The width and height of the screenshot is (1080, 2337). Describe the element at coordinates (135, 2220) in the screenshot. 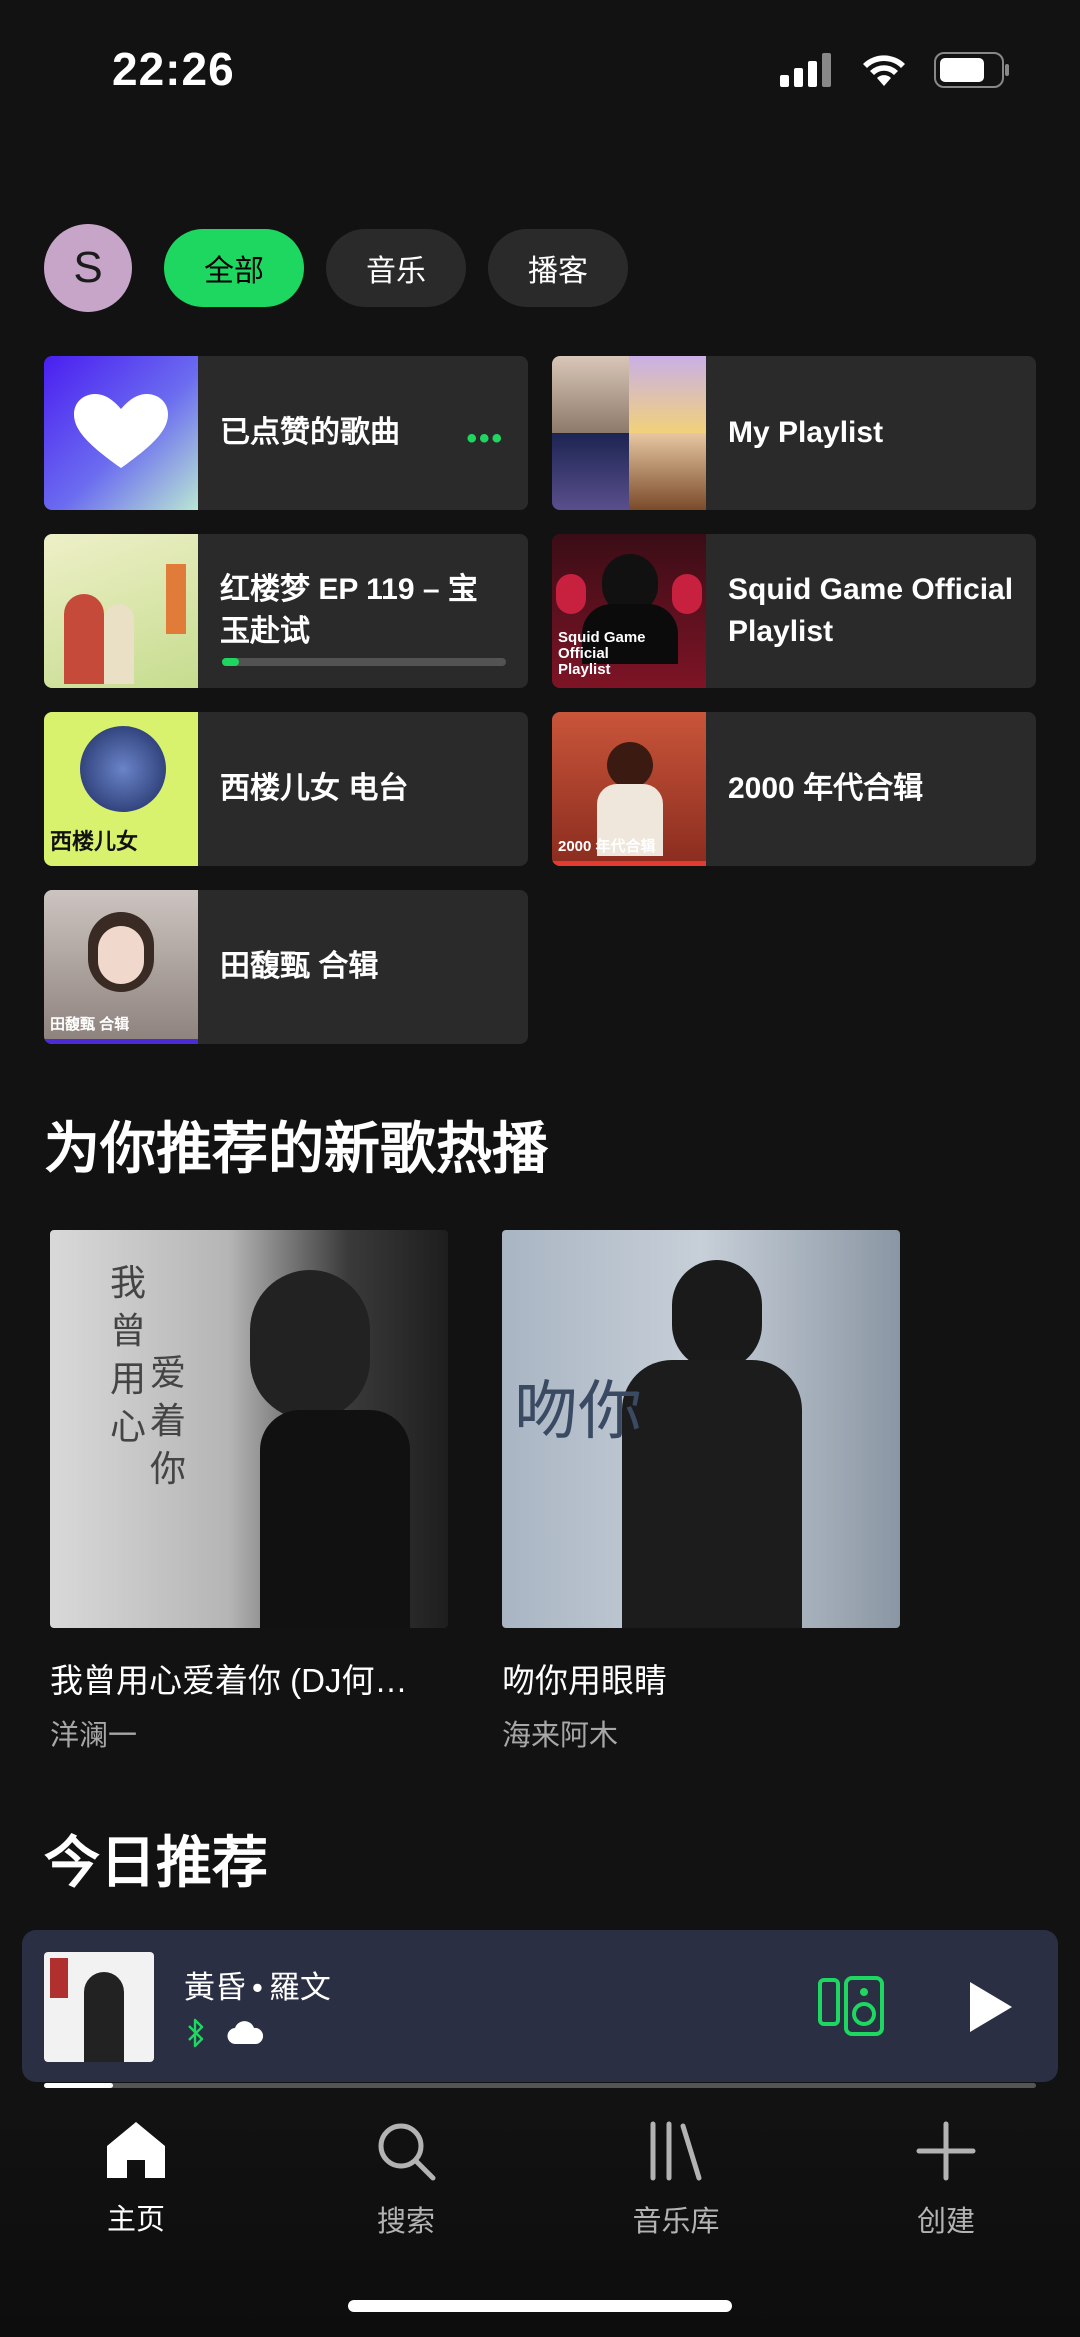

I see `nav-label: 主页` at that location.